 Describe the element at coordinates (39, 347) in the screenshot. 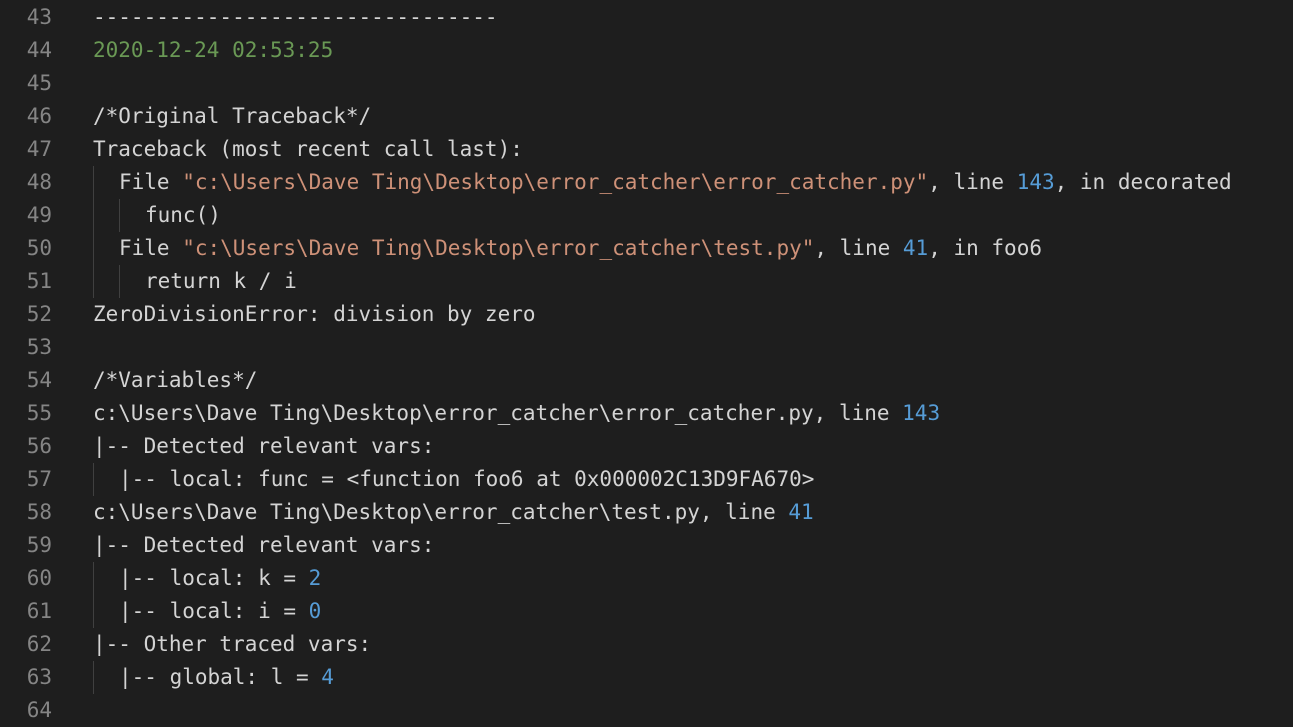

I see `line-number: 53` at that location.